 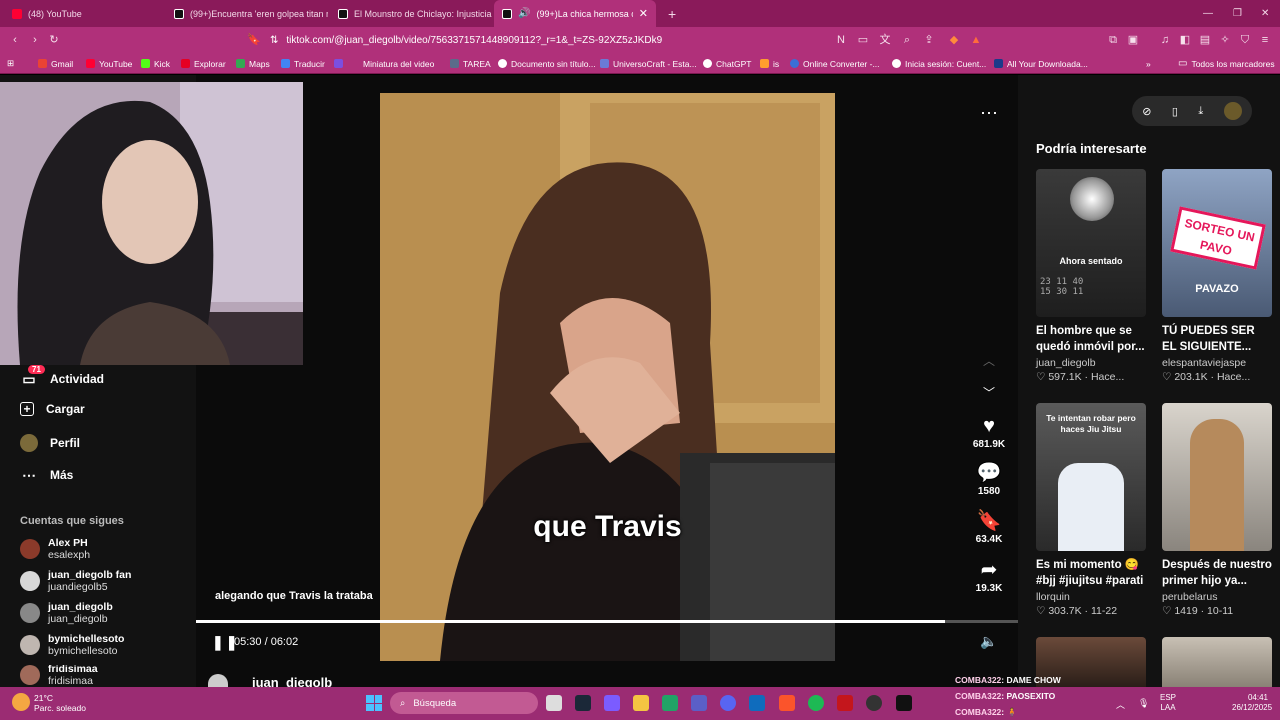 I want to click on menu-icon: ≡, so click(x=1265, y=40).